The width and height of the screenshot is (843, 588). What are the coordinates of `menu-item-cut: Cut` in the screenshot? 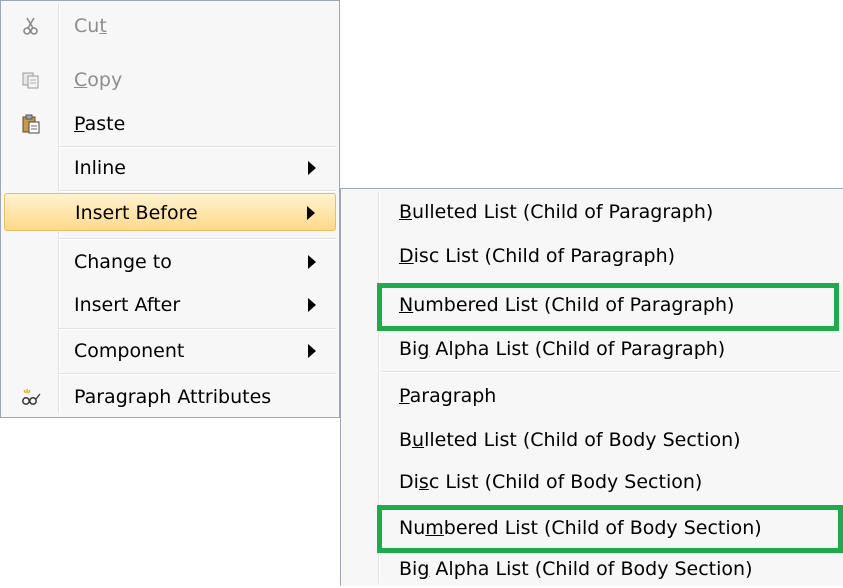 It's located at (170, 26).